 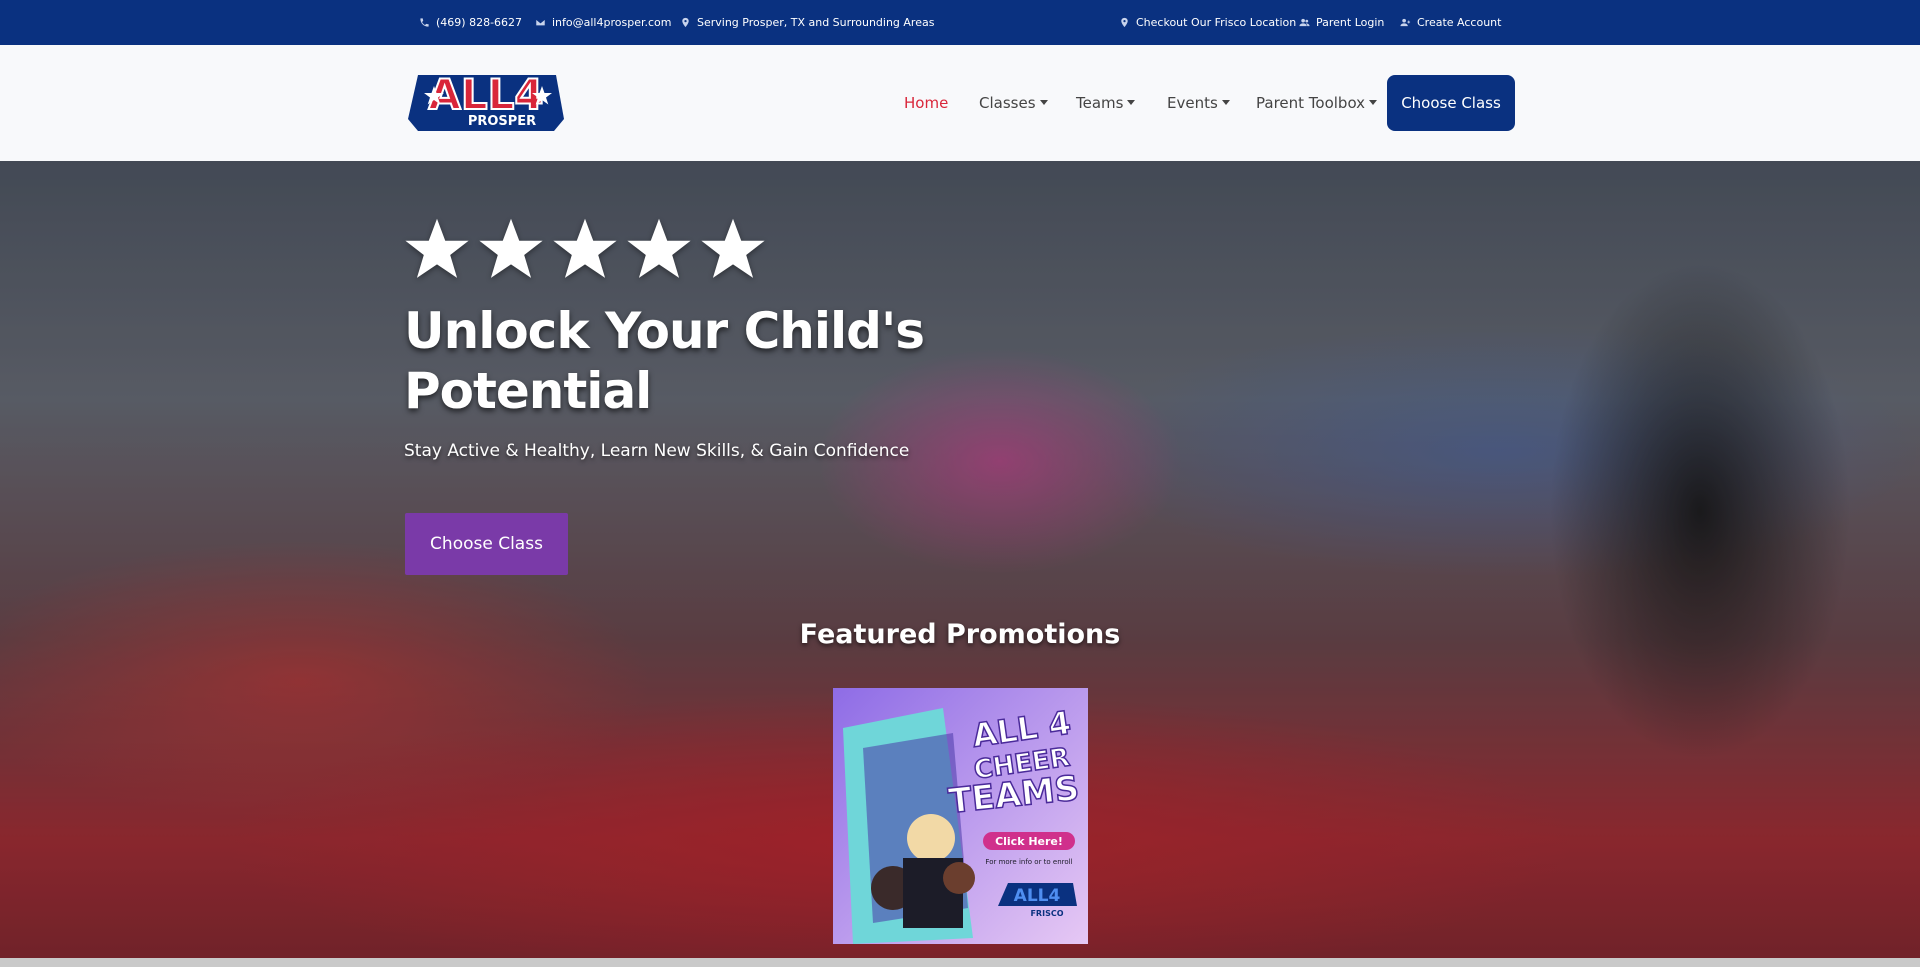 I want to click on nav-parent-toolbox: Parent Toolbox, so click(x=1317, y=103).